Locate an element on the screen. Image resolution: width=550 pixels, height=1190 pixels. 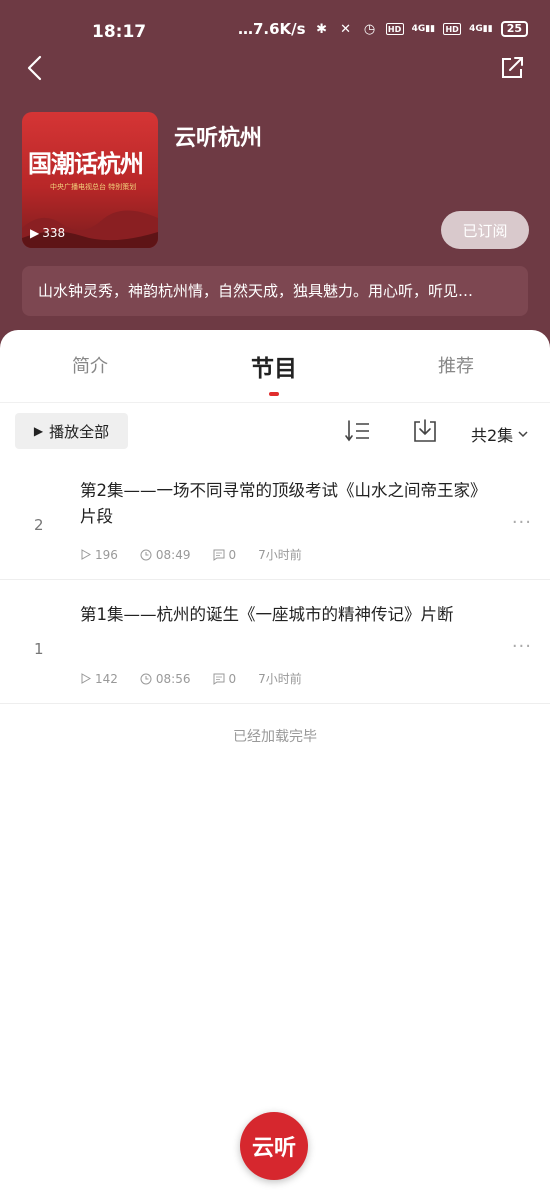
episode-plays: 142 is located at coordinates (99, 679).